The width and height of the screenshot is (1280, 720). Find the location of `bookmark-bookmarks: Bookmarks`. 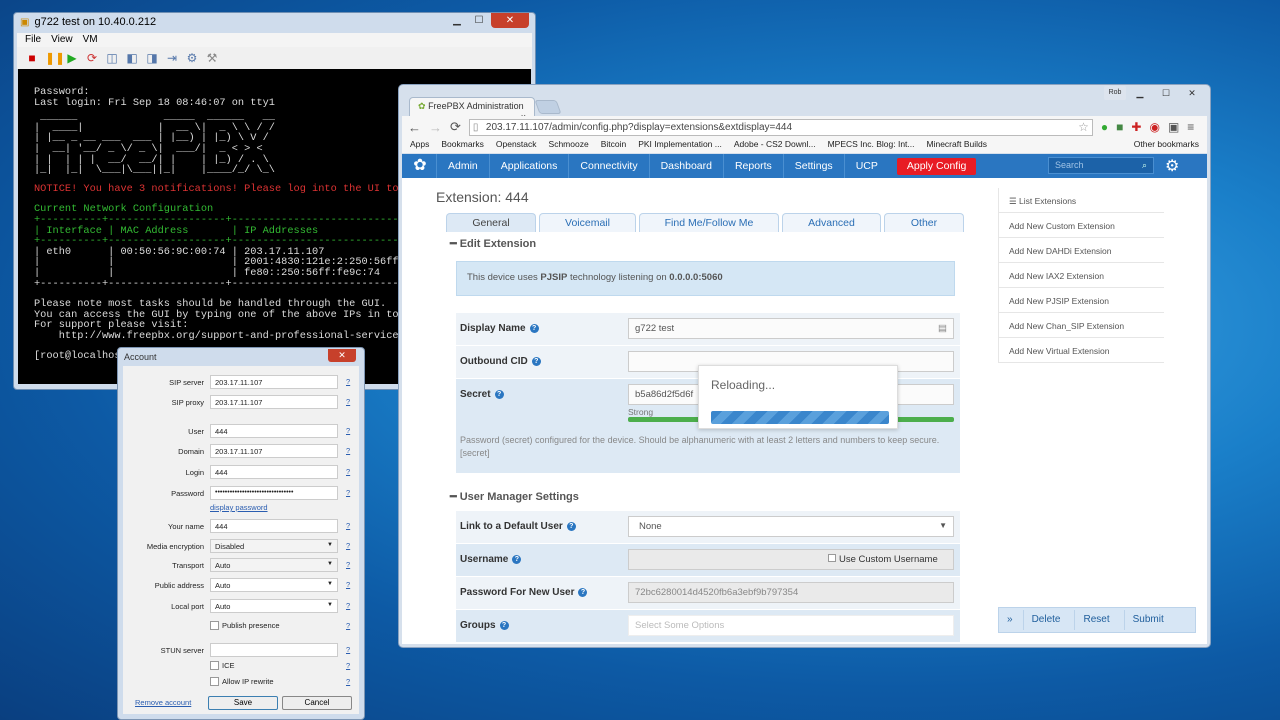

bookmark-bookmarks: Bookmarks is located at coordinates (462, 145).